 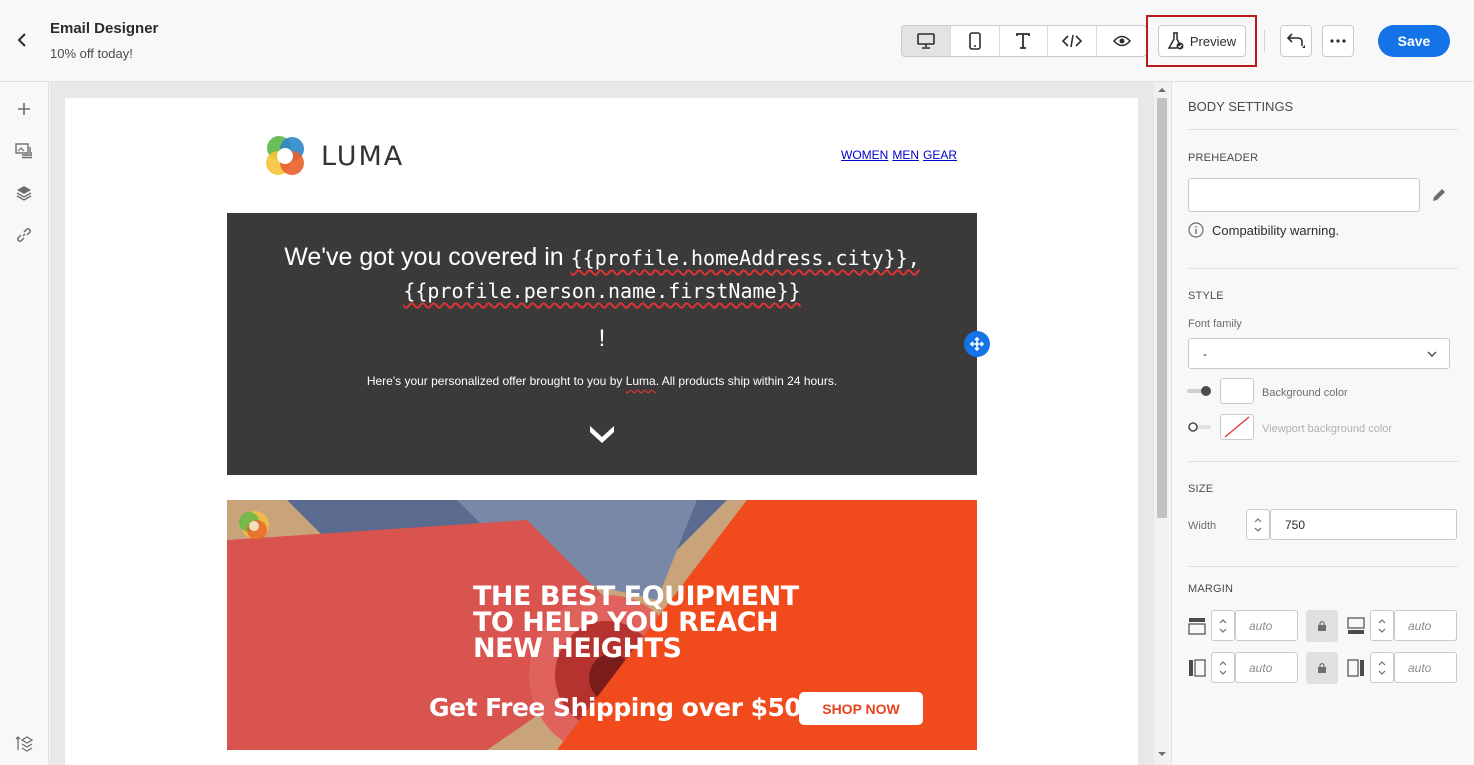 I want to click on toggle-on-icon, so click(x=1199, y=391).